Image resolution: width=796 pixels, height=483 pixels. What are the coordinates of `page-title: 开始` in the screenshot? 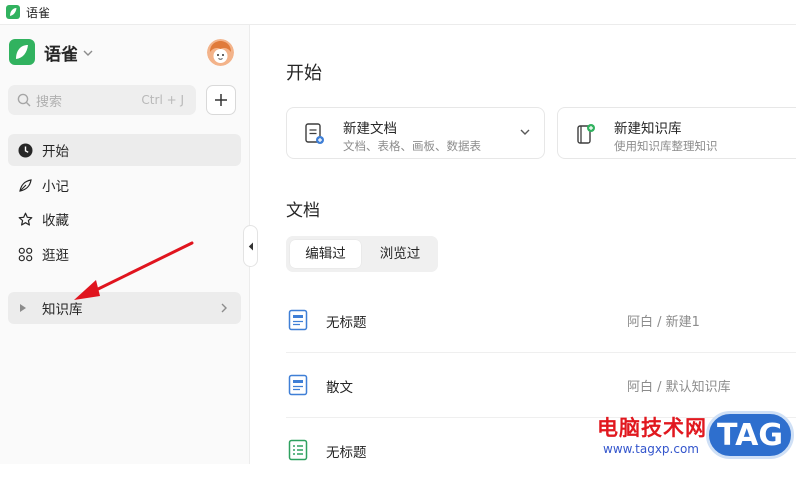 It's located at (304, 73).